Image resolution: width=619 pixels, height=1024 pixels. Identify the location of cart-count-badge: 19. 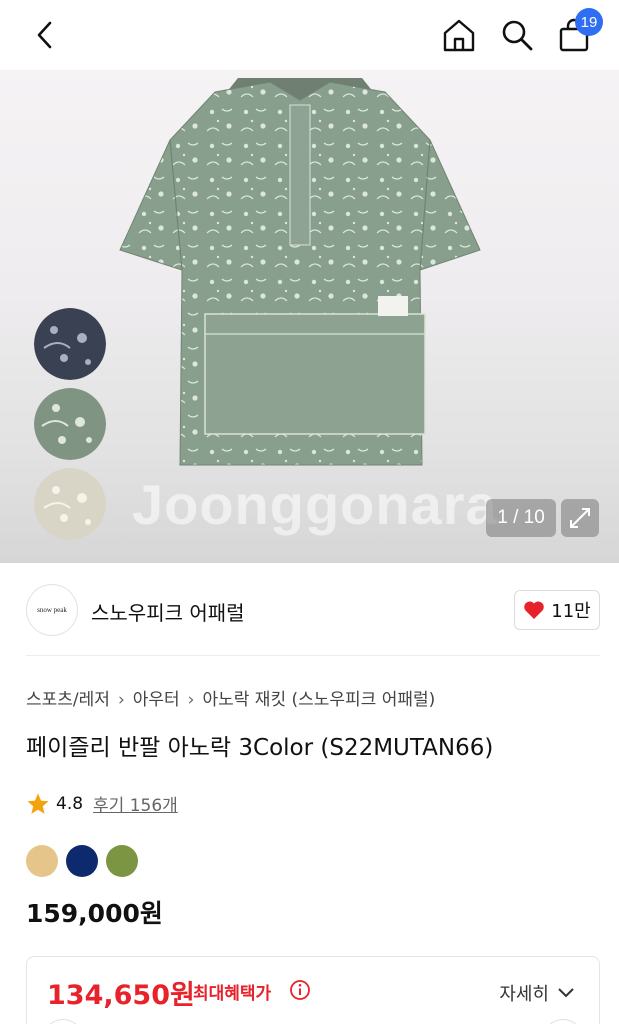
(589, 22).